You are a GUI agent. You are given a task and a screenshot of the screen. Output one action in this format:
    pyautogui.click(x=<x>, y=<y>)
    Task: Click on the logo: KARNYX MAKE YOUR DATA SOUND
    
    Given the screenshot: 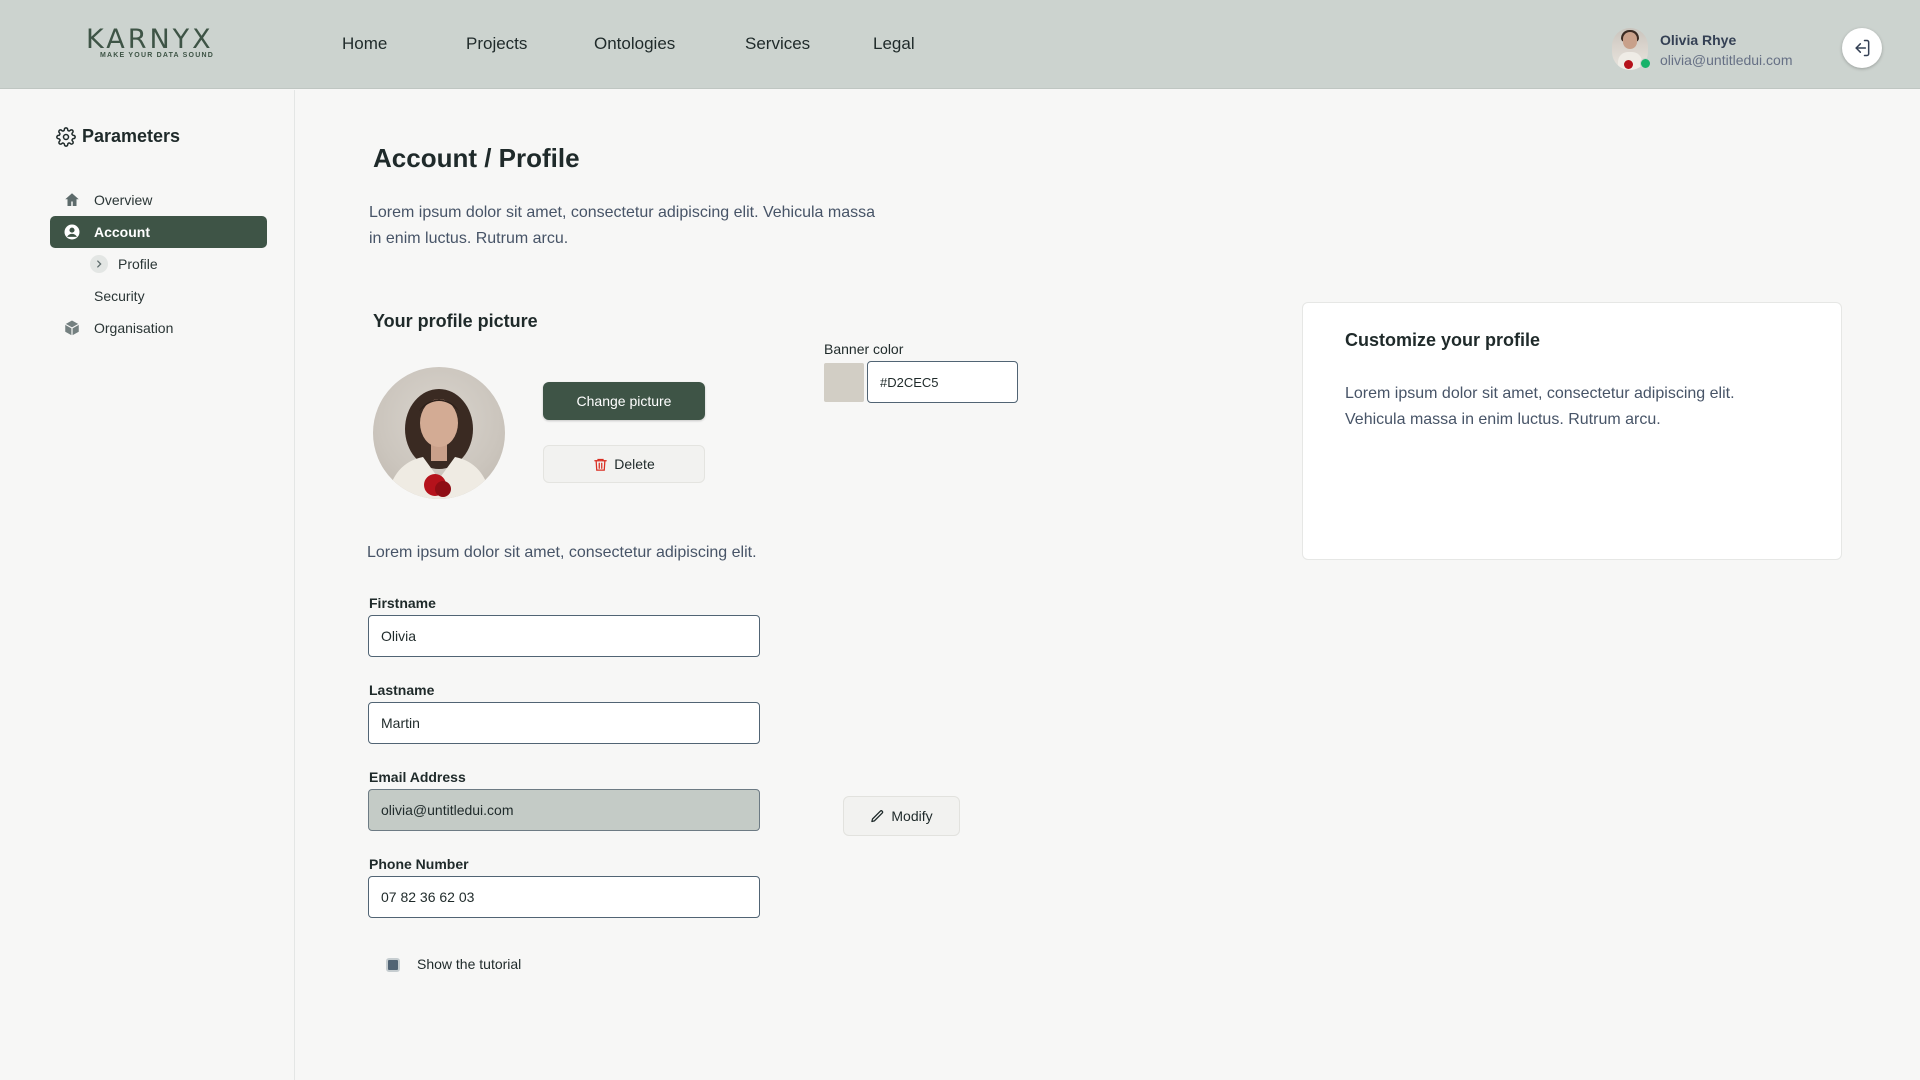 What is the action you would take?
    pyautogui.click(x=150, y=42)
    